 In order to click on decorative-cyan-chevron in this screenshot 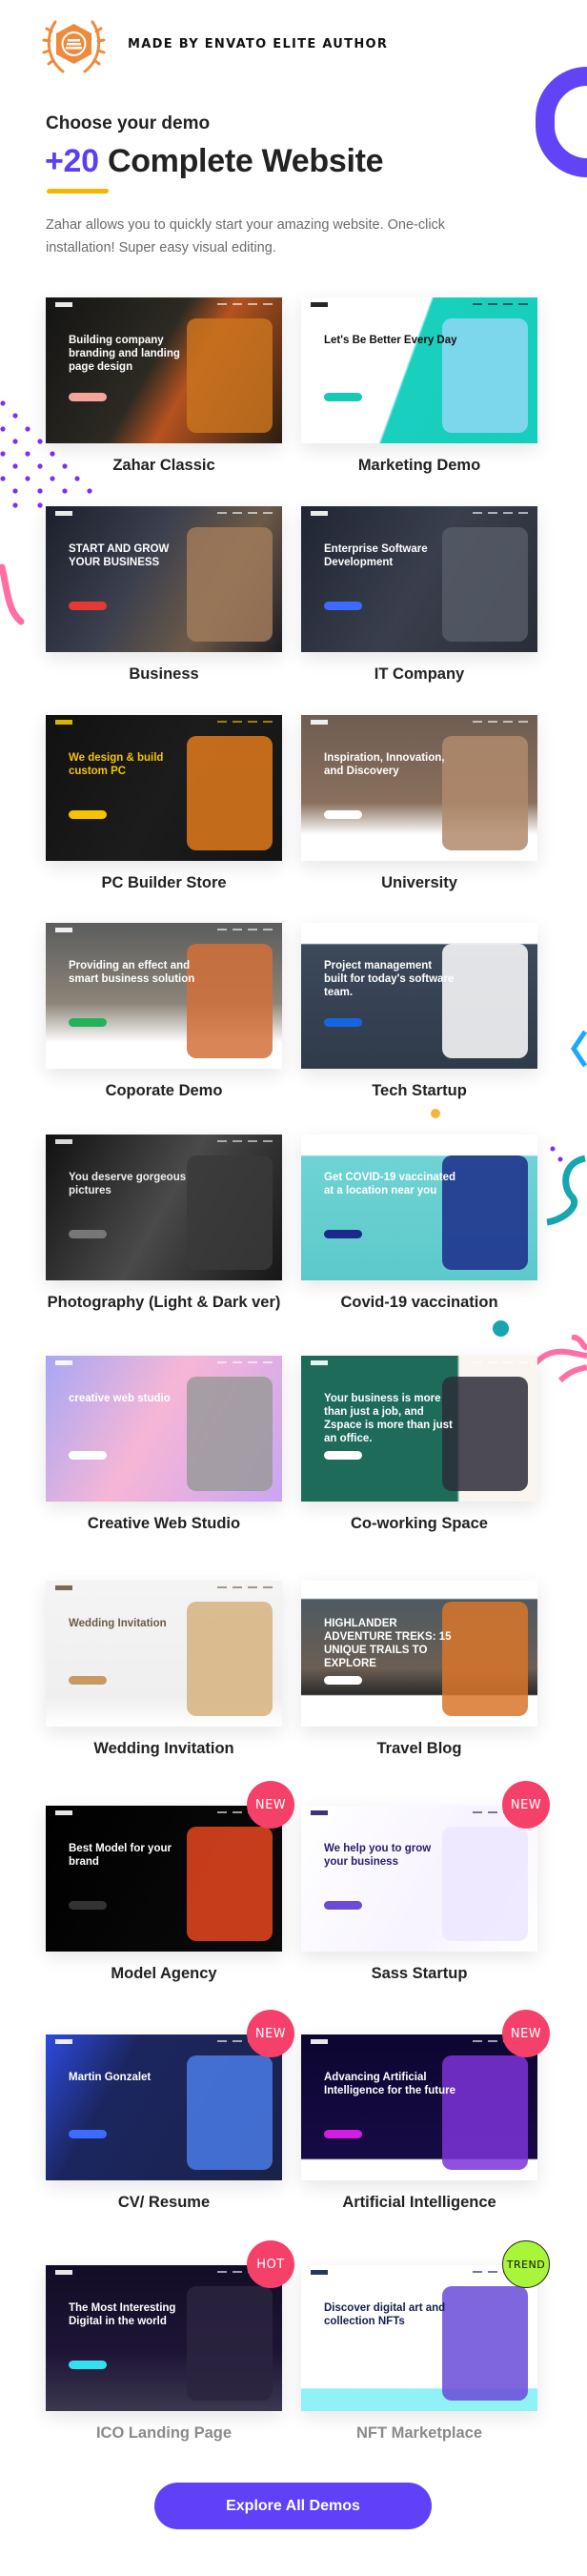, I will do `click(578, 1049)`.